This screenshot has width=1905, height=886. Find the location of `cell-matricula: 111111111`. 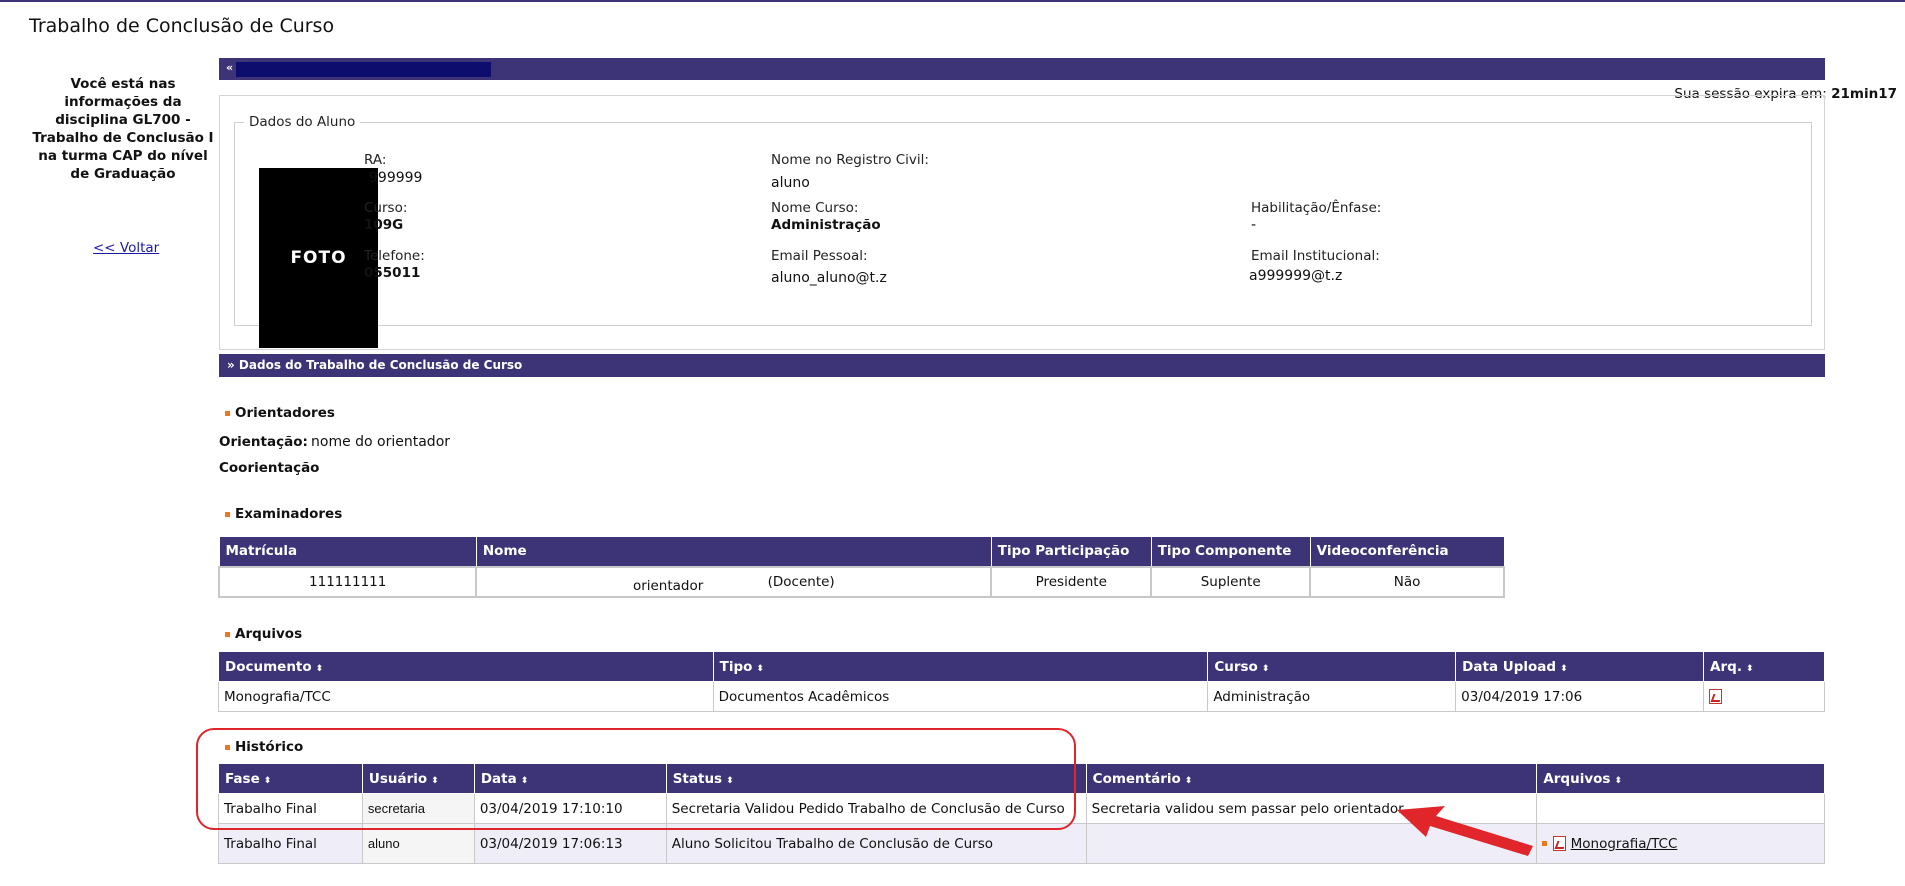

cell-matricula: 111111111 is located at coordinates (347, 581).